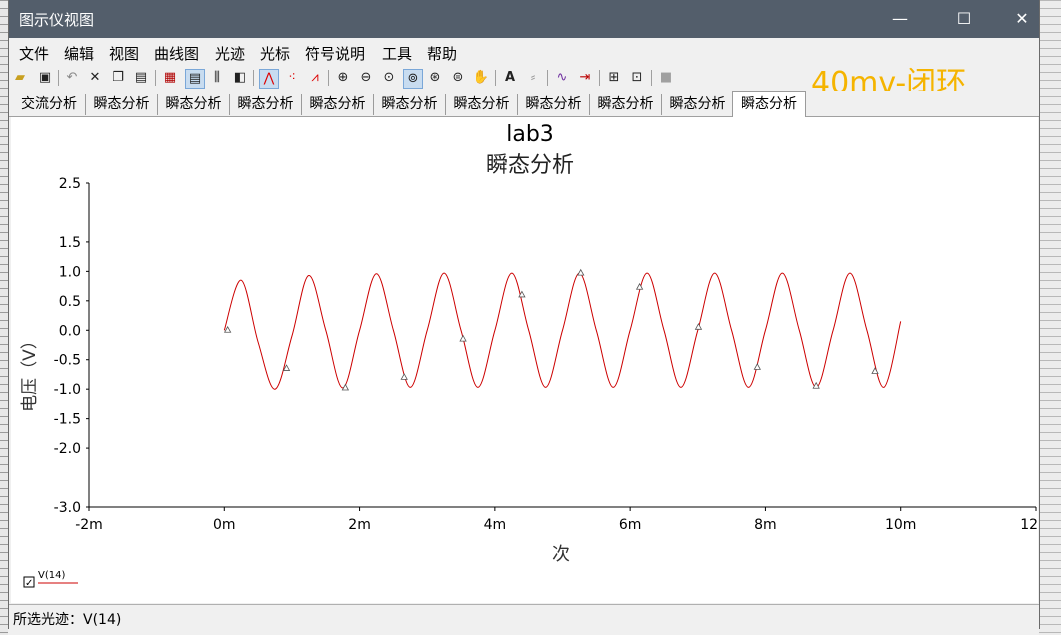  I want to click on text-icon: A, so click(510, 78).